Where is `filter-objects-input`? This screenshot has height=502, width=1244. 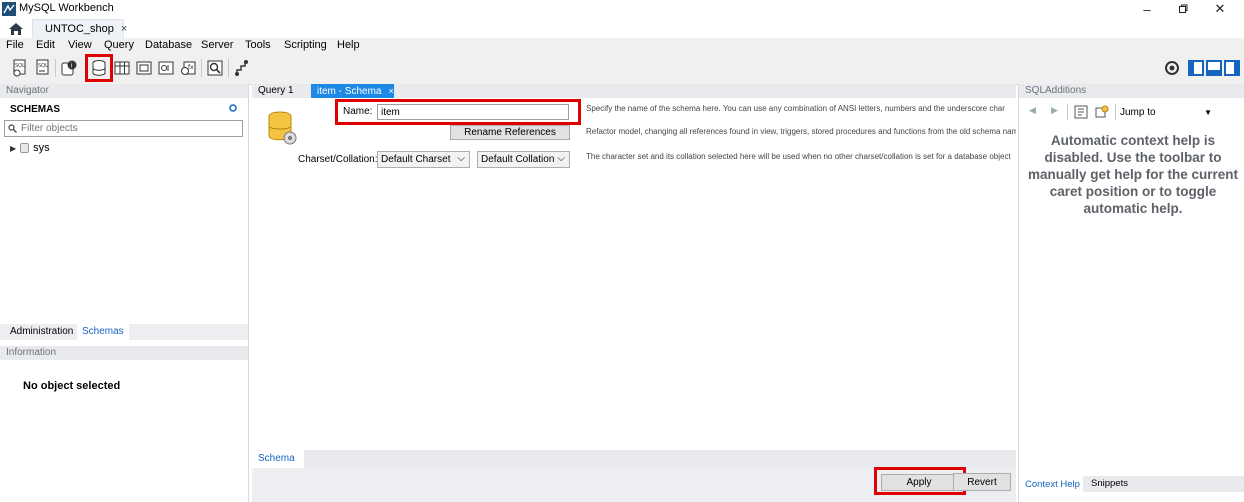
filter-objects-input is located at coordinates (130, 128).